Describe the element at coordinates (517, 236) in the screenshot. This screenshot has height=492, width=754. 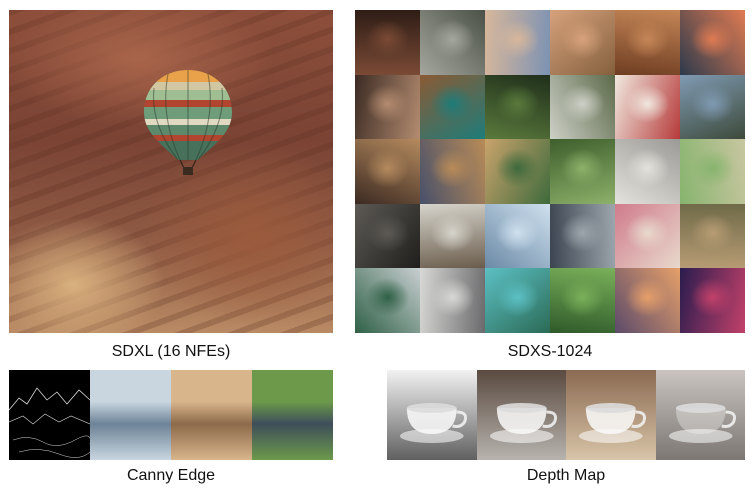
I see `penguins-ice-thumbnail` at that location.